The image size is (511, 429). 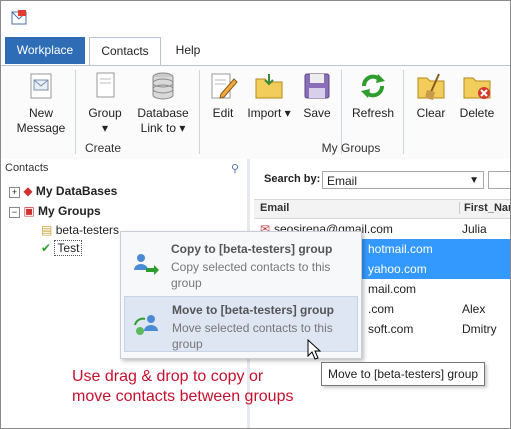 What do you see at coordinates (381, 309) in the screenshot?
I see `cell-email: .com` at bounding box center [381, 309].